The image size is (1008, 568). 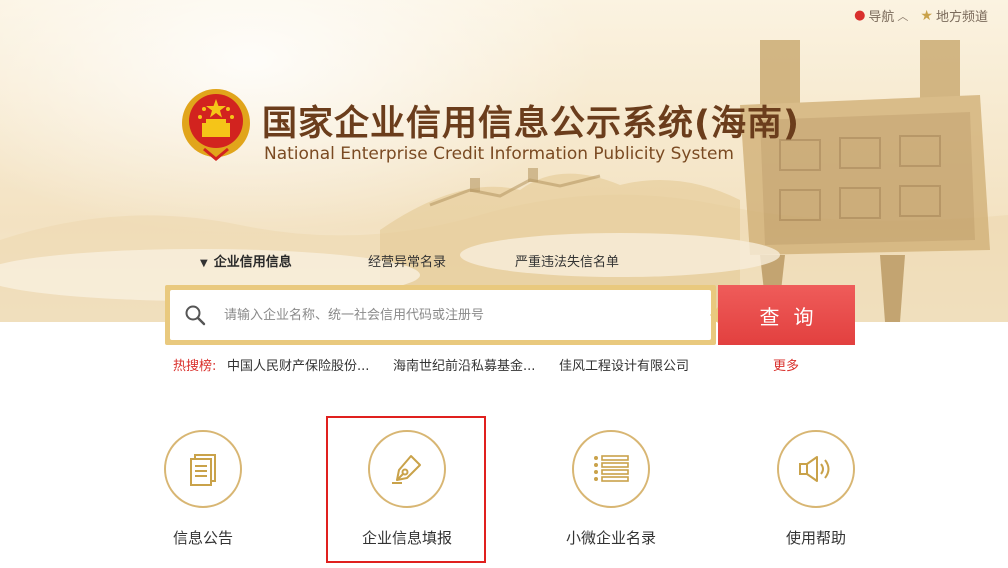 What do you see at coordinates (961, 17) in the screenshot?
I see `local-channel-label: 地方频道` at bounding box center [961, 17].